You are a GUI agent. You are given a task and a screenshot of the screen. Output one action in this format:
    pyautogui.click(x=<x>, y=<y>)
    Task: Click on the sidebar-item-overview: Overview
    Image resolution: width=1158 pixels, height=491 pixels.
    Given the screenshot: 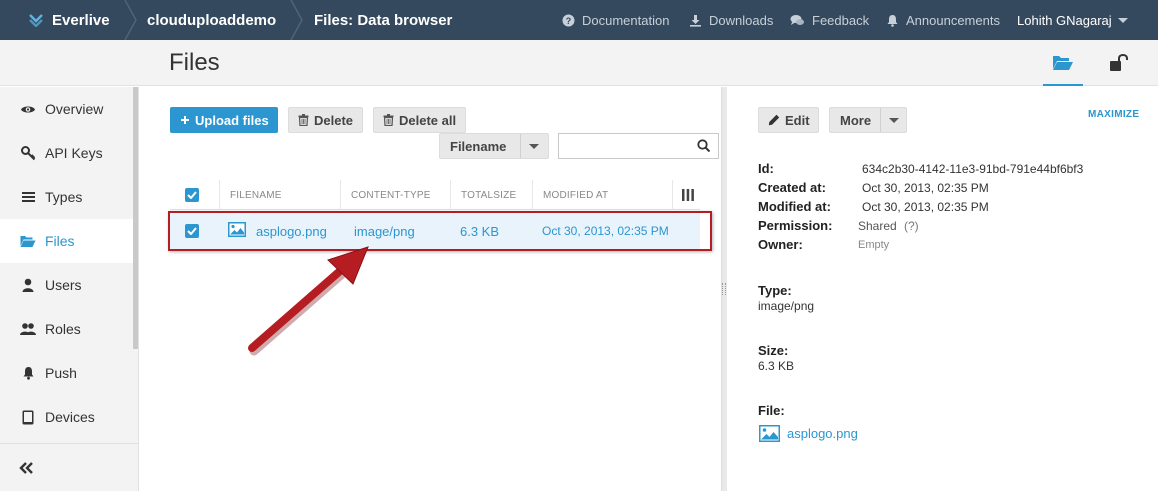 What is the action you would take?
    pyautogui.click(x=66, y=109)
    